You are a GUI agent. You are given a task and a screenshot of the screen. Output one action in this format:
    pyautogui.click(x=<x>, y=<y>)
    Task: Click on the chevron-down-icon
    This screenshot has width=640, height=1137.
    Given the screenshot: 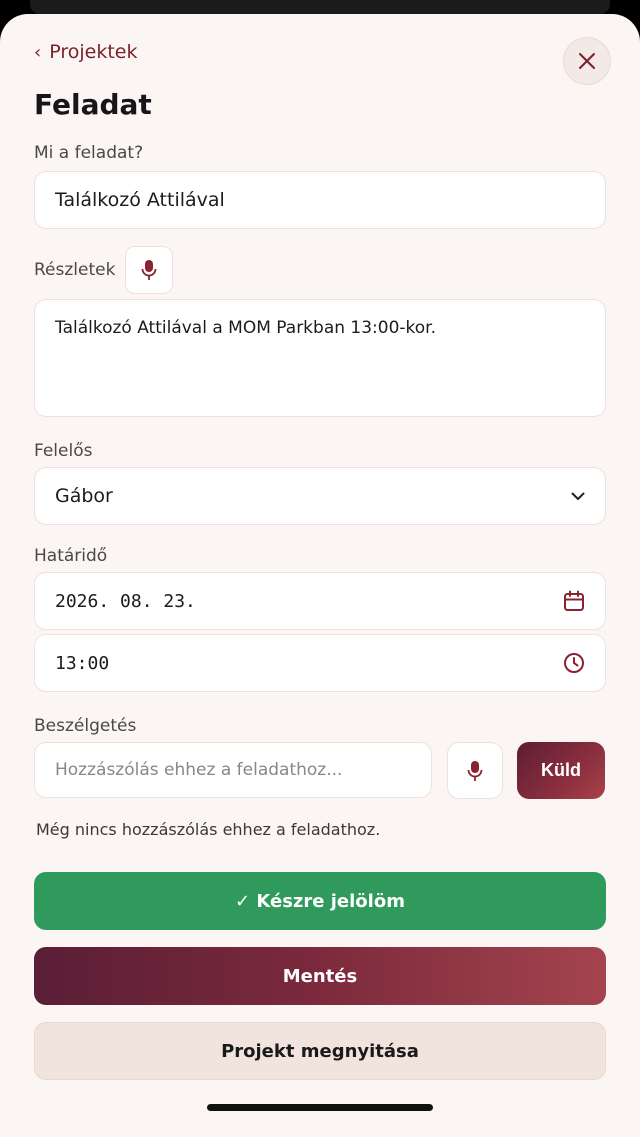 What is the action you would take?
    pyautogui.click(x=578, y=496)
    